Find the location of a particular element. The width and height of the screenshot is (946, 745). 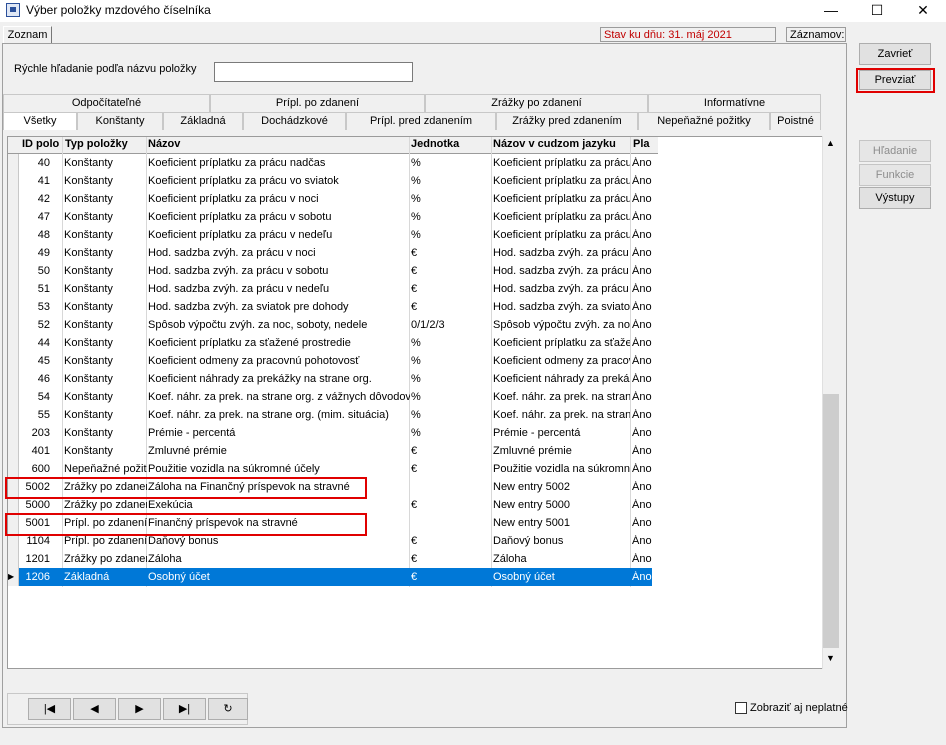

vertical-scrollbar: ▲ ▼ is located at coordinates (830, 402).